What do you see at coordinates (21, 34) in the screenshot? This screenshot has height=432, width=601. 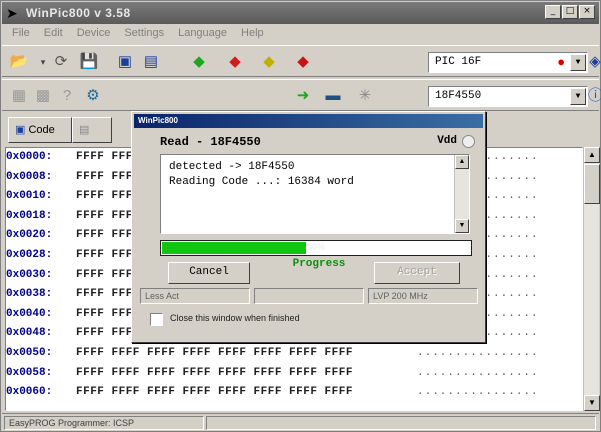 I see `menu-file: File` at bounding box center [21, 34].